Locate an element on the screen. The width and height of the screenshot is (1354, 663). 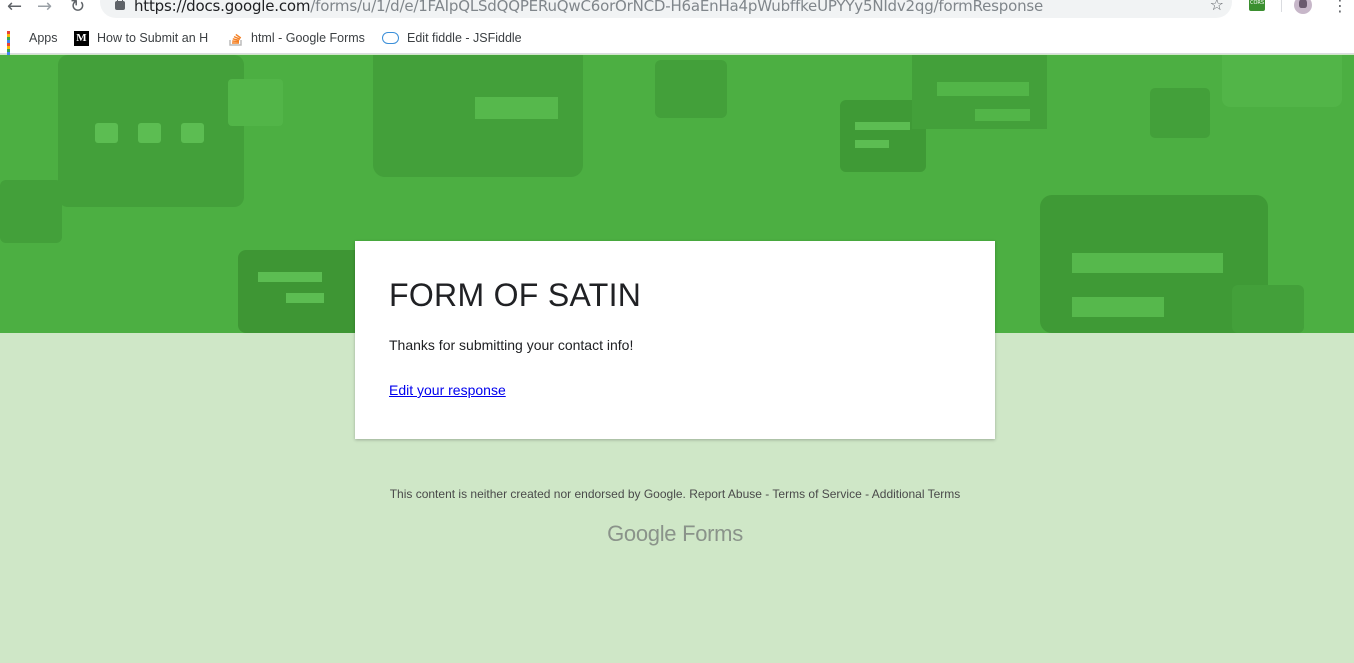
bookmark-jsfiddle: Edit fiddle - JSFiddle is located at coordinates (452, 38).